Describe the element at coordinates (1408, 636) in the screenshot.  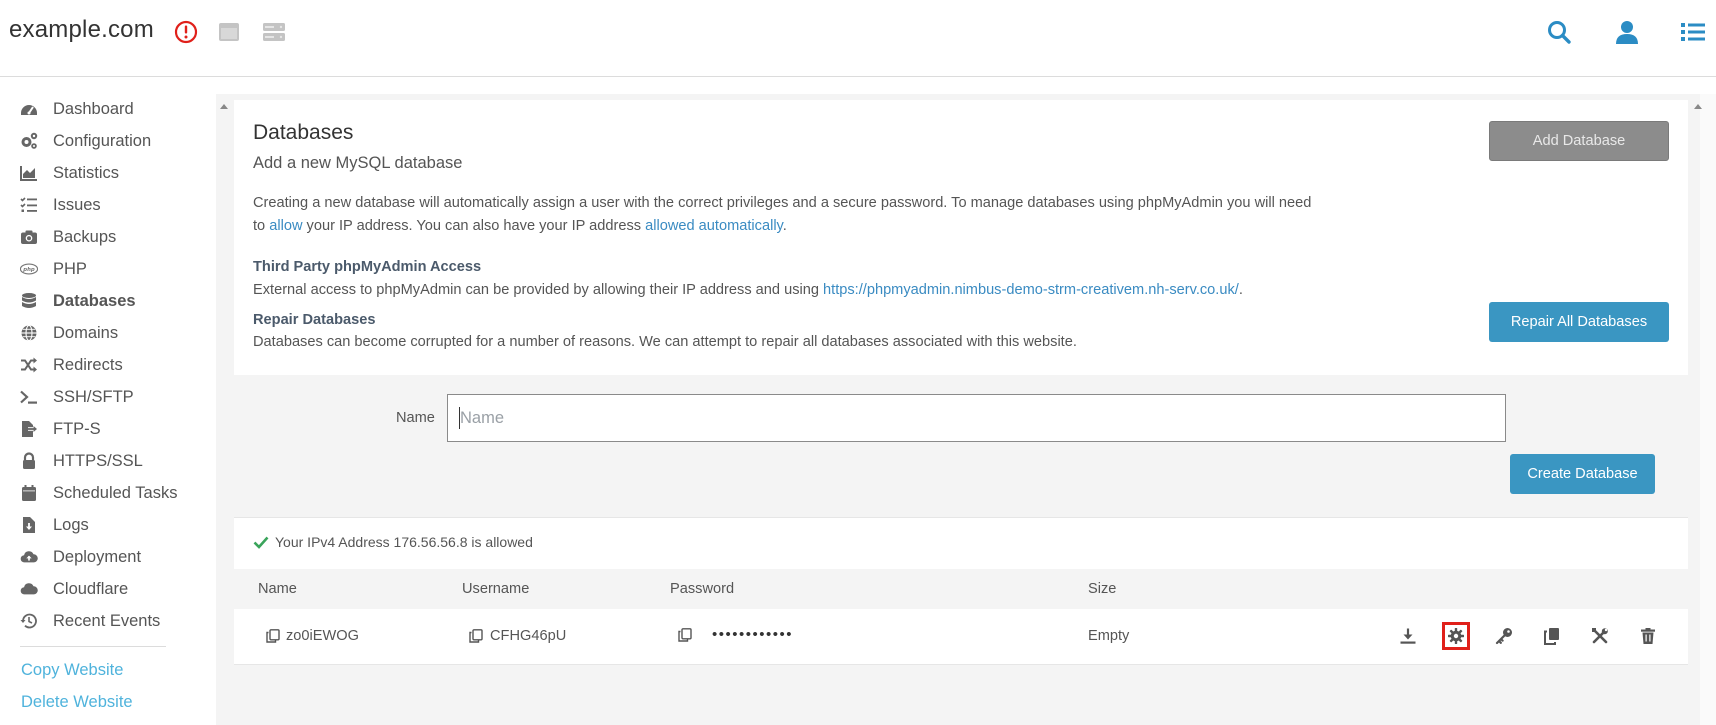
I see `download-icon` at that location.